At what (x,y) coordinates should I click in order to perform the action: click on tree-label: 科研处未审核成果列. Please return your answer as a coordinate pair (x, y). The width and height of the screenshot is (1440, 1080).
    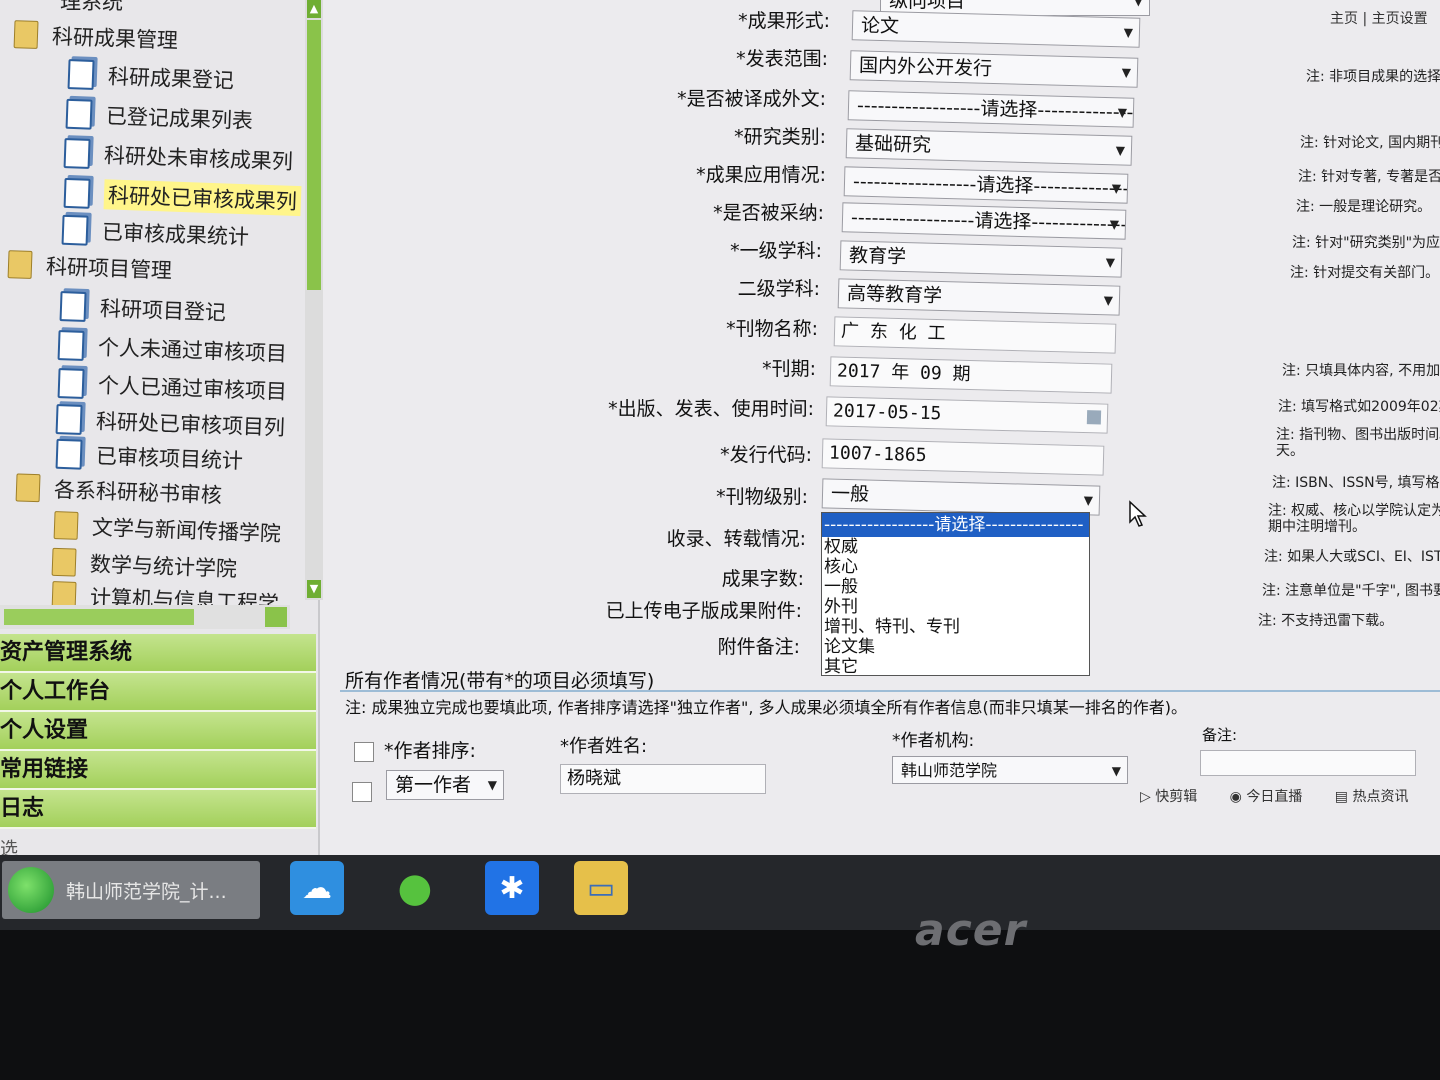
    Looking at the image, I should click on (198, 158).